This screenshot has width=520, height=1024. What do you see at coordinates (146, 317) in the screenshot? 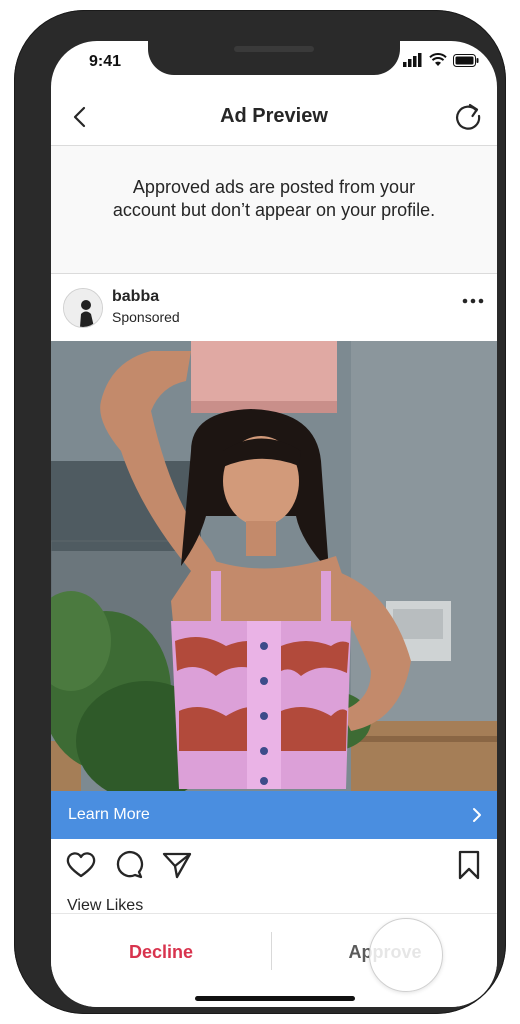
I see `sponsored-label: Sponsored` at bounding box center [146, 317].